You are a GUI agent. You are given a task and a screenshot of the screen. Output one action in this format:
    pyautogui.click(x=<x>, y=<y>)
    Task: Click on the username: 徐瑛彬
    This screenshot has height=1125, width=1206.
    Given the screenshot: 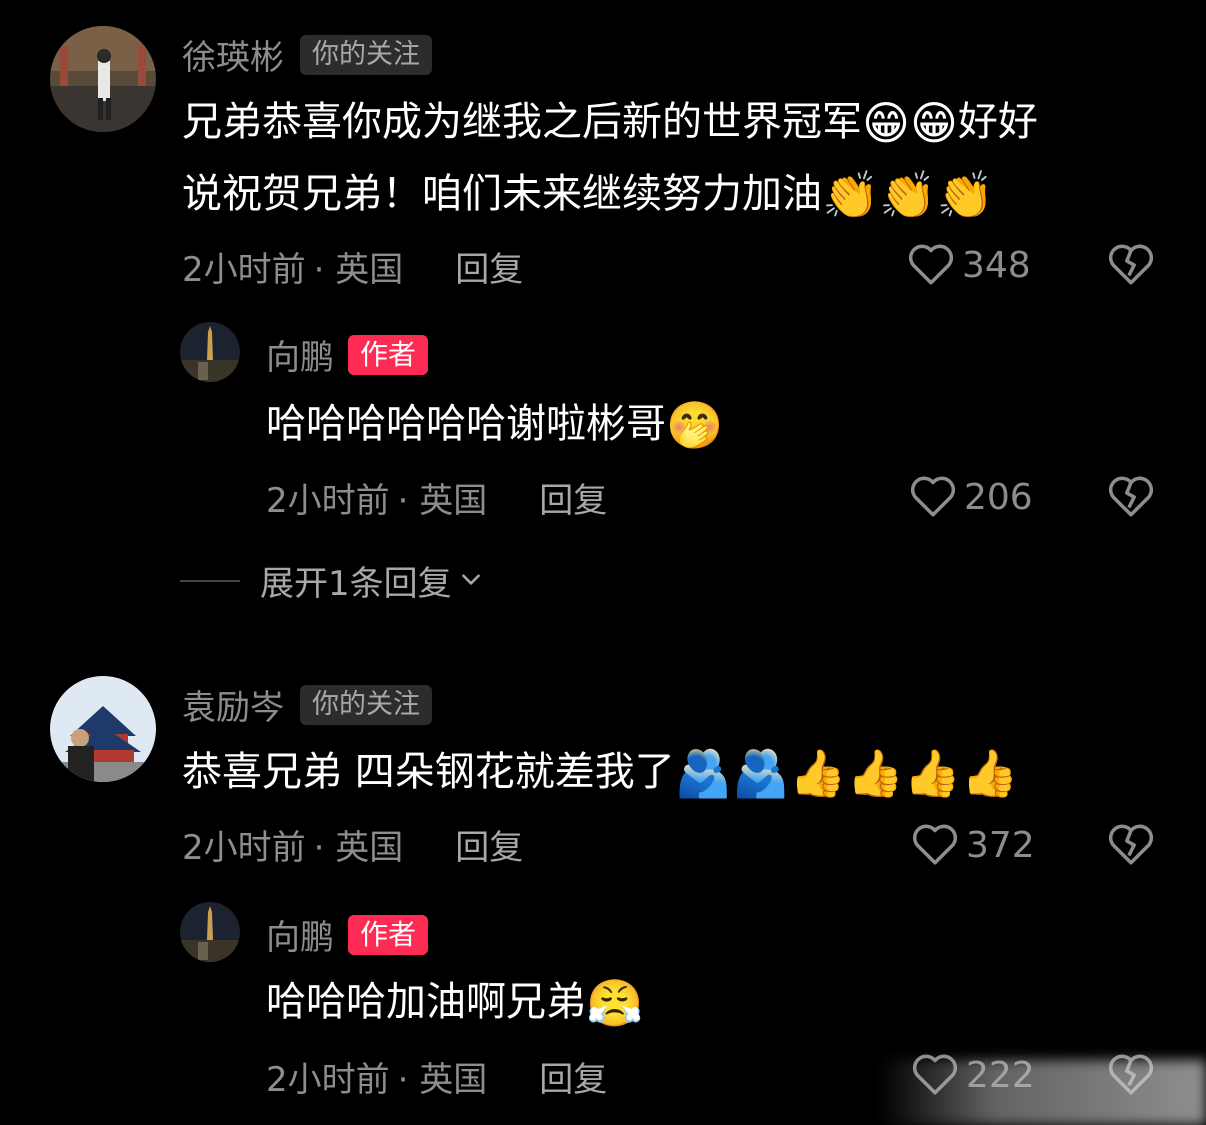 What is the action you would take?
    pyautogui.click(x=233, y=54)
    